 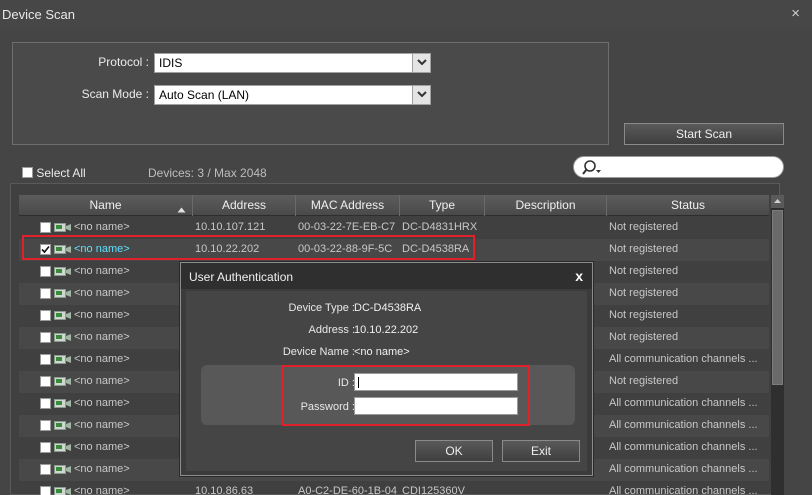 I want to click on device-count: Devices: 3 / Max 2048, so click(x=207, y=173).